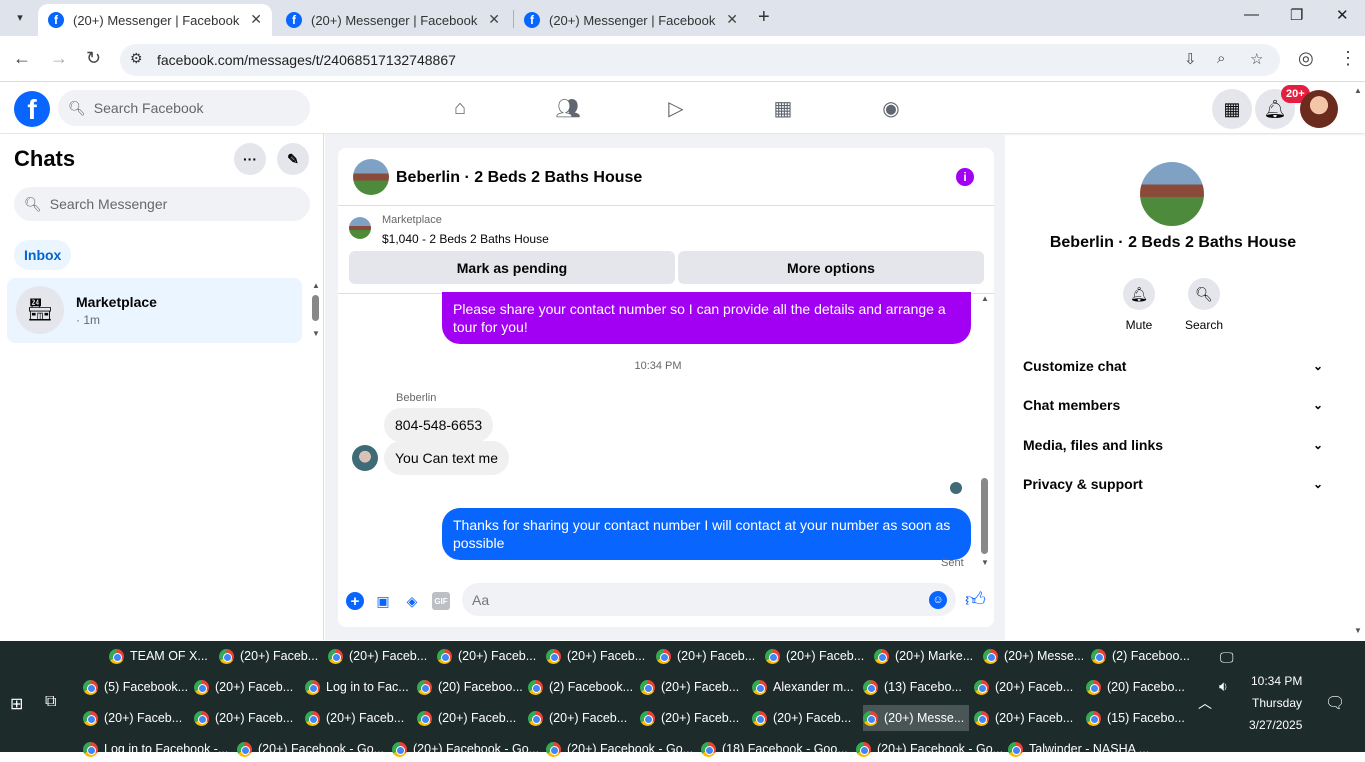 Image resolution: width=1365 pixels, height=762 pixels. I want to click on back-arrow-icon: ←, so click(22, 58).